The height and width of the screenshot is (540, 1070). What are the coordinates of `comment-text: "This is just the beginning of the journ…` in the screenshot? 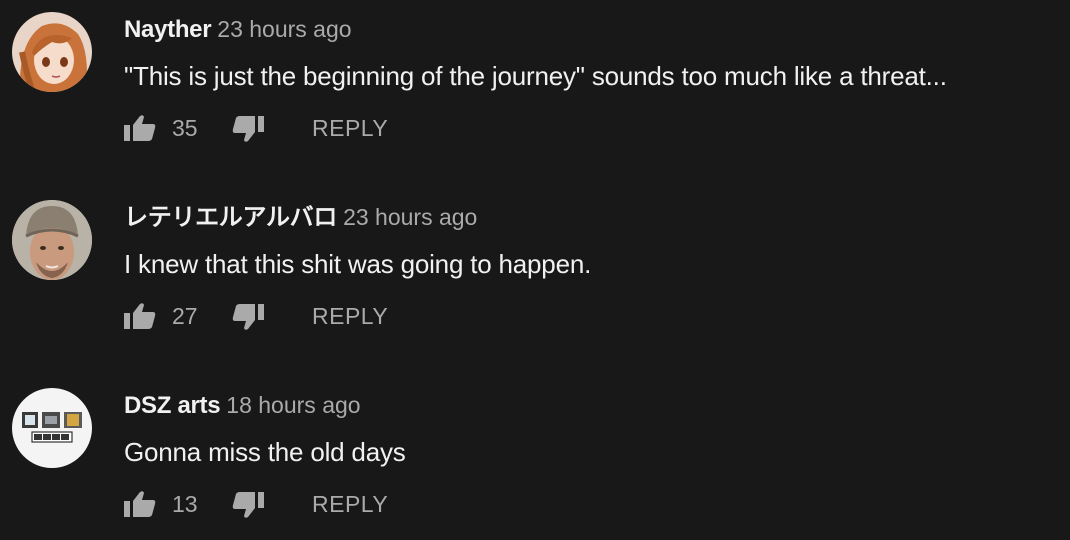 It's located at (535, 76).